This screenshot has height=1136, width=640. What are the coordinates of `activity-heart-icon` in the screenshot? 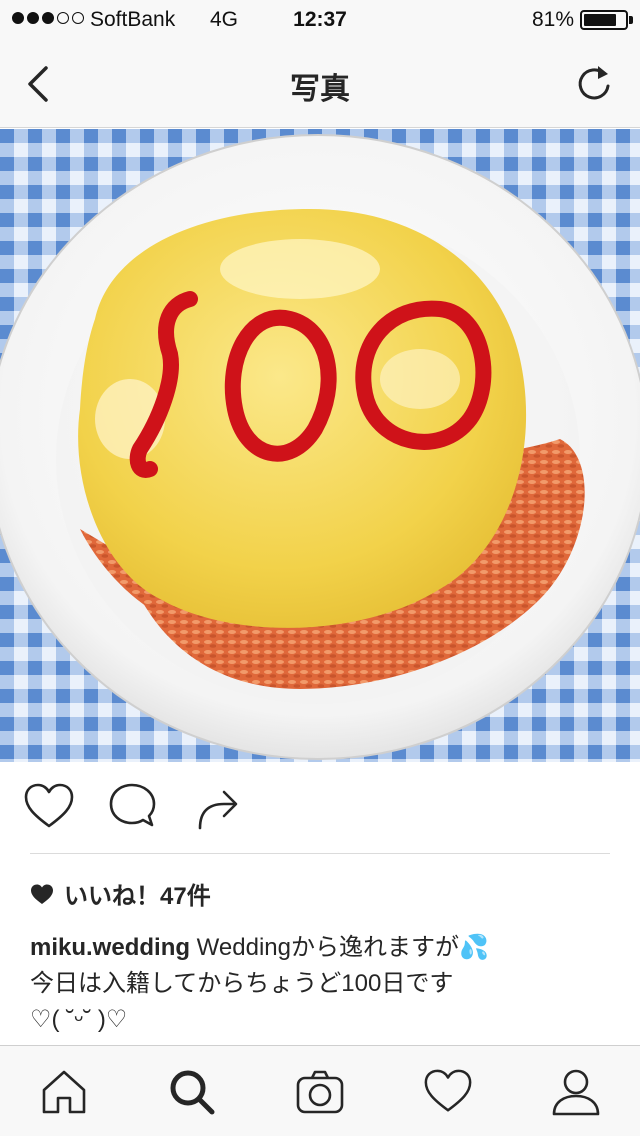 It's located at (448, 1090).